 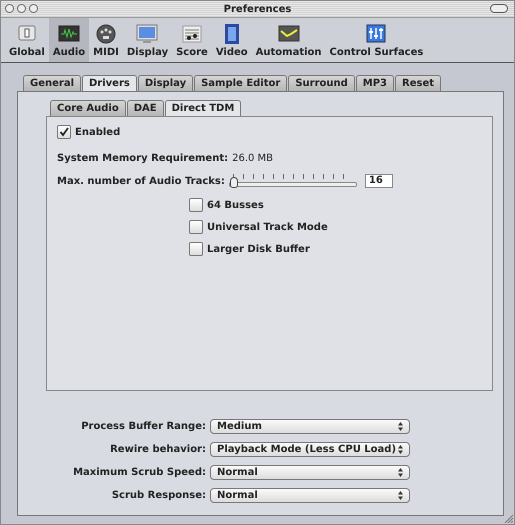 I want to click on tab: Sample Editor, so click(x=241, y=83).